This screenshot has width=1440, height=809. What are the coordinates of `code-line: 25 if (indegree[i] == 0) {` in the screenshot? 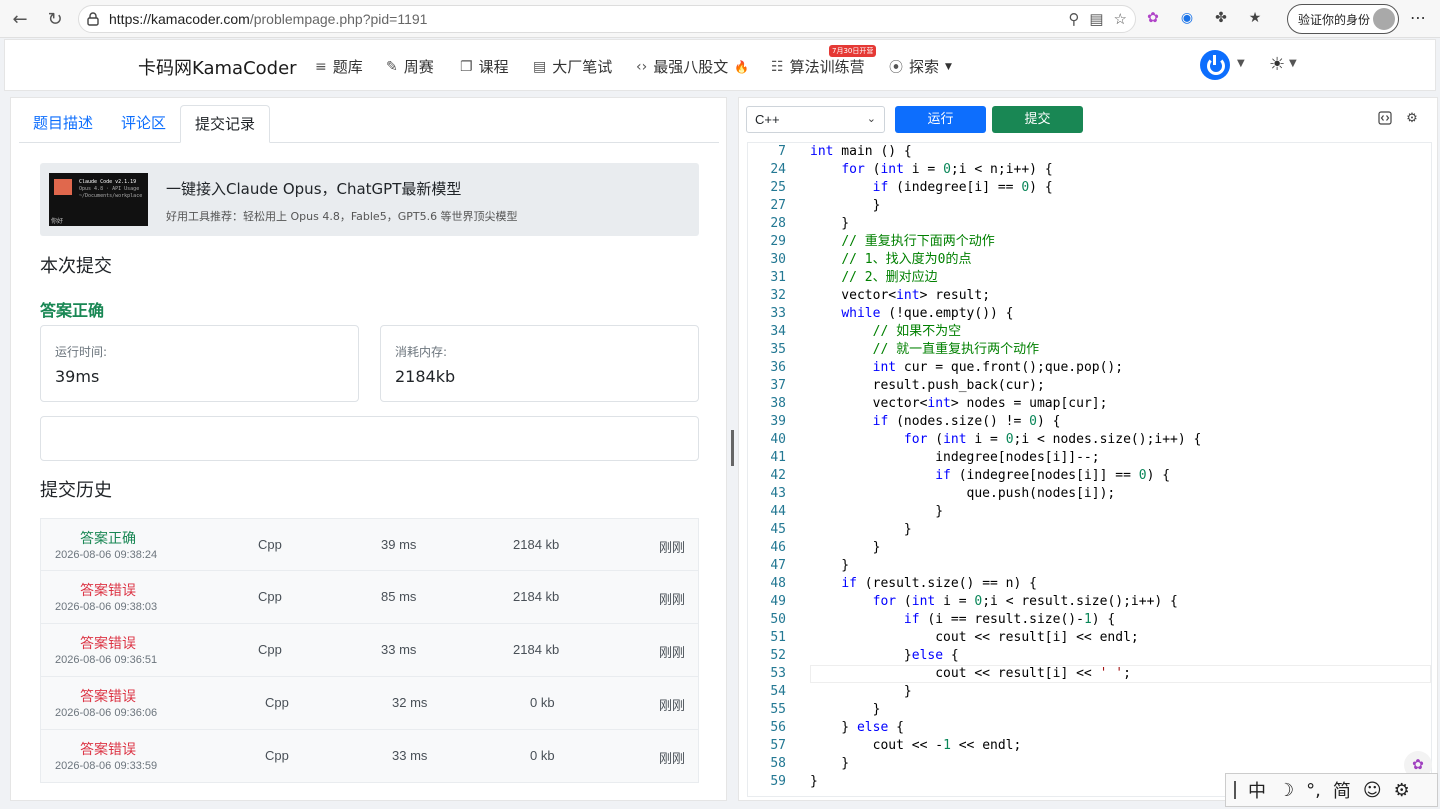 It's located at (1089, 188).